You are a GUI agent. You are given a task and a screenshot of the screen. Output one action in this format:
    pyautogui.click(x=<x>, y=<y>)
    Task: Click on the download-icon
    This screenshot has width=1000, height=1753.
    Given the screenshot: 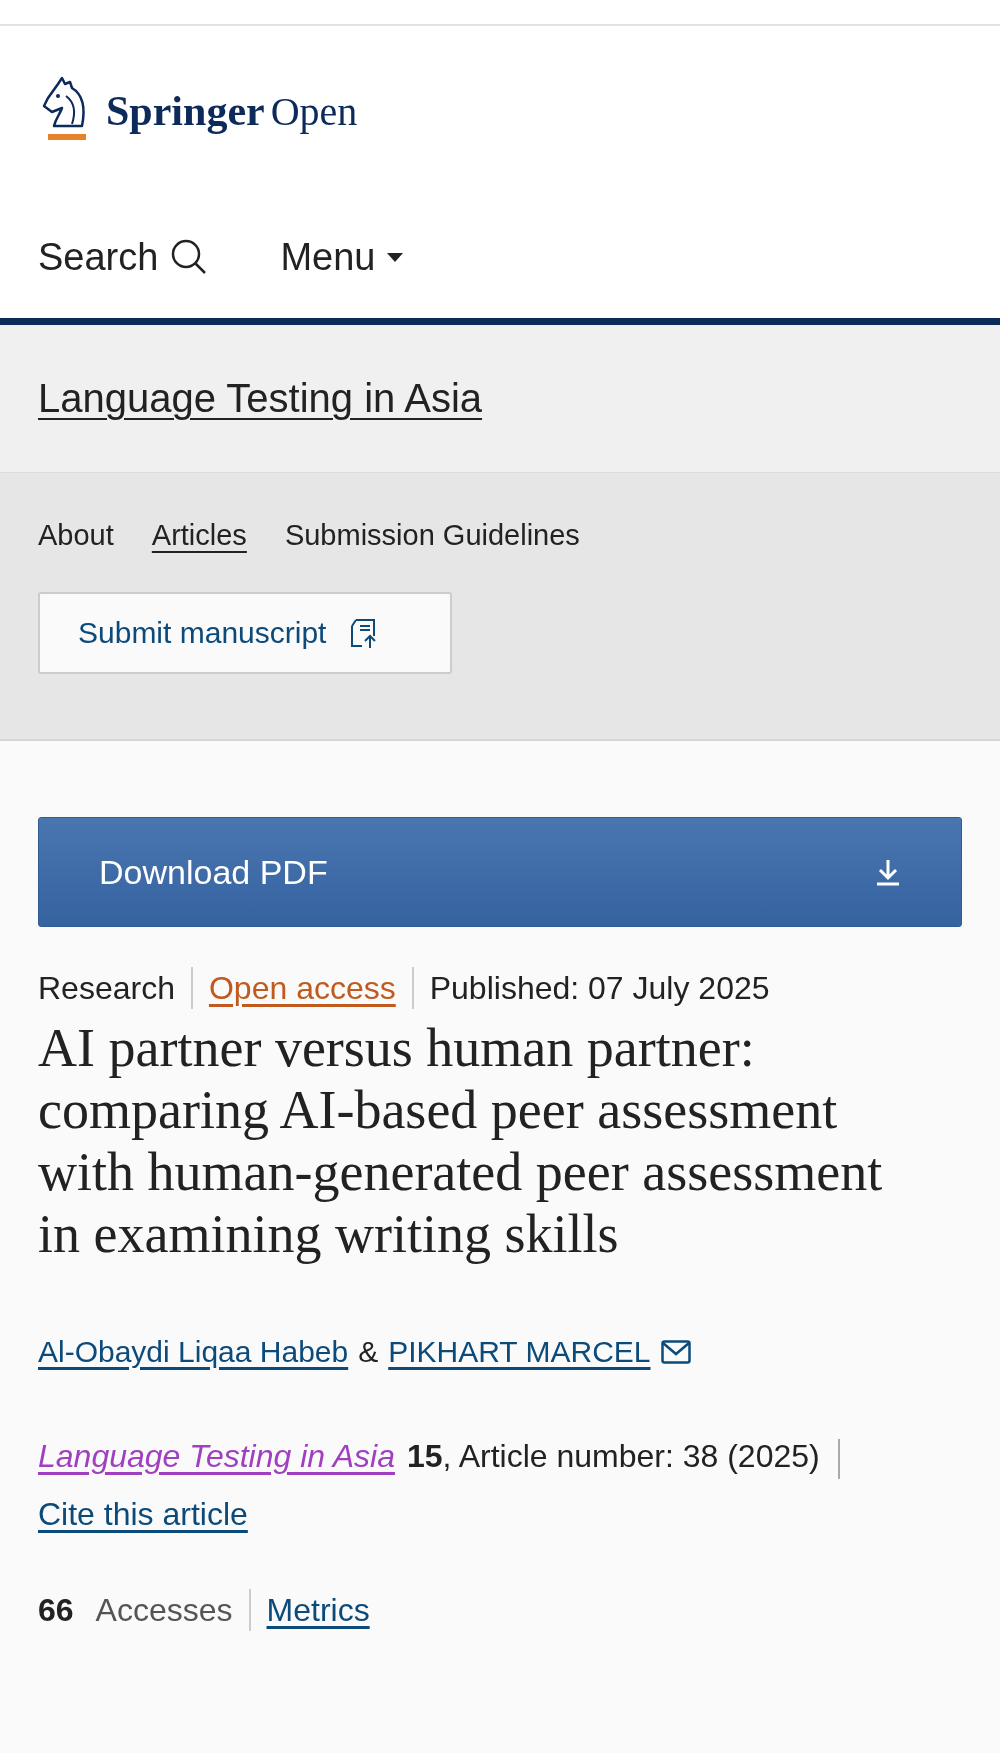 What is the action you would take?
    pyautogui.click(x=888, y=872)
    